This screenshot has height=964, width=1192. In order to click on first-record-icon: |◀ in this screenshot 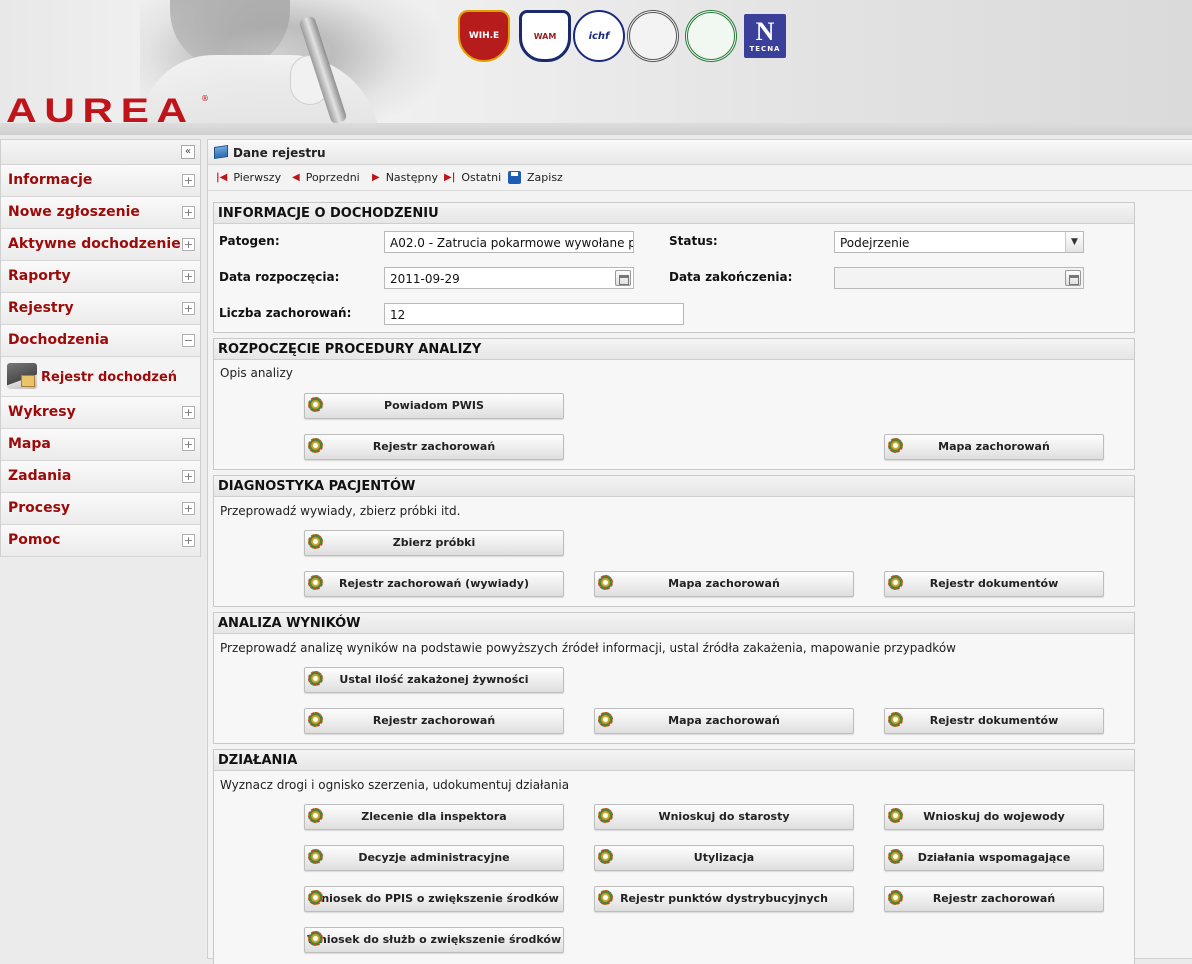, I will do `click(222, 177)`.